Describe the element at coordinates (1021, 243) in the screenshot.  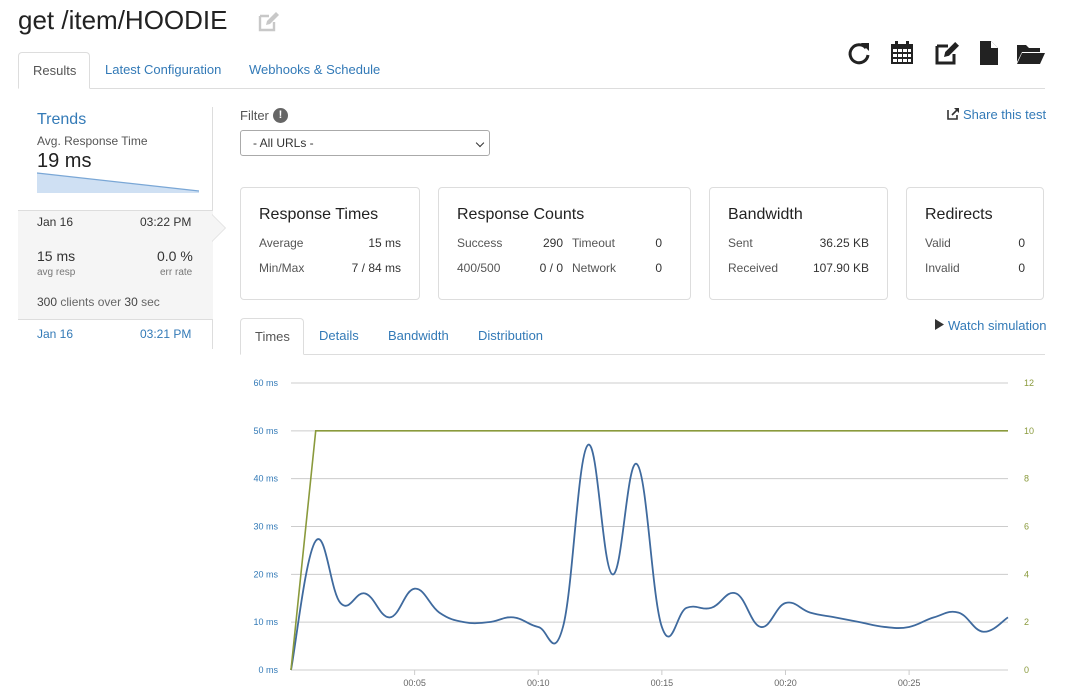
I see `valid-value: 0` at that location.